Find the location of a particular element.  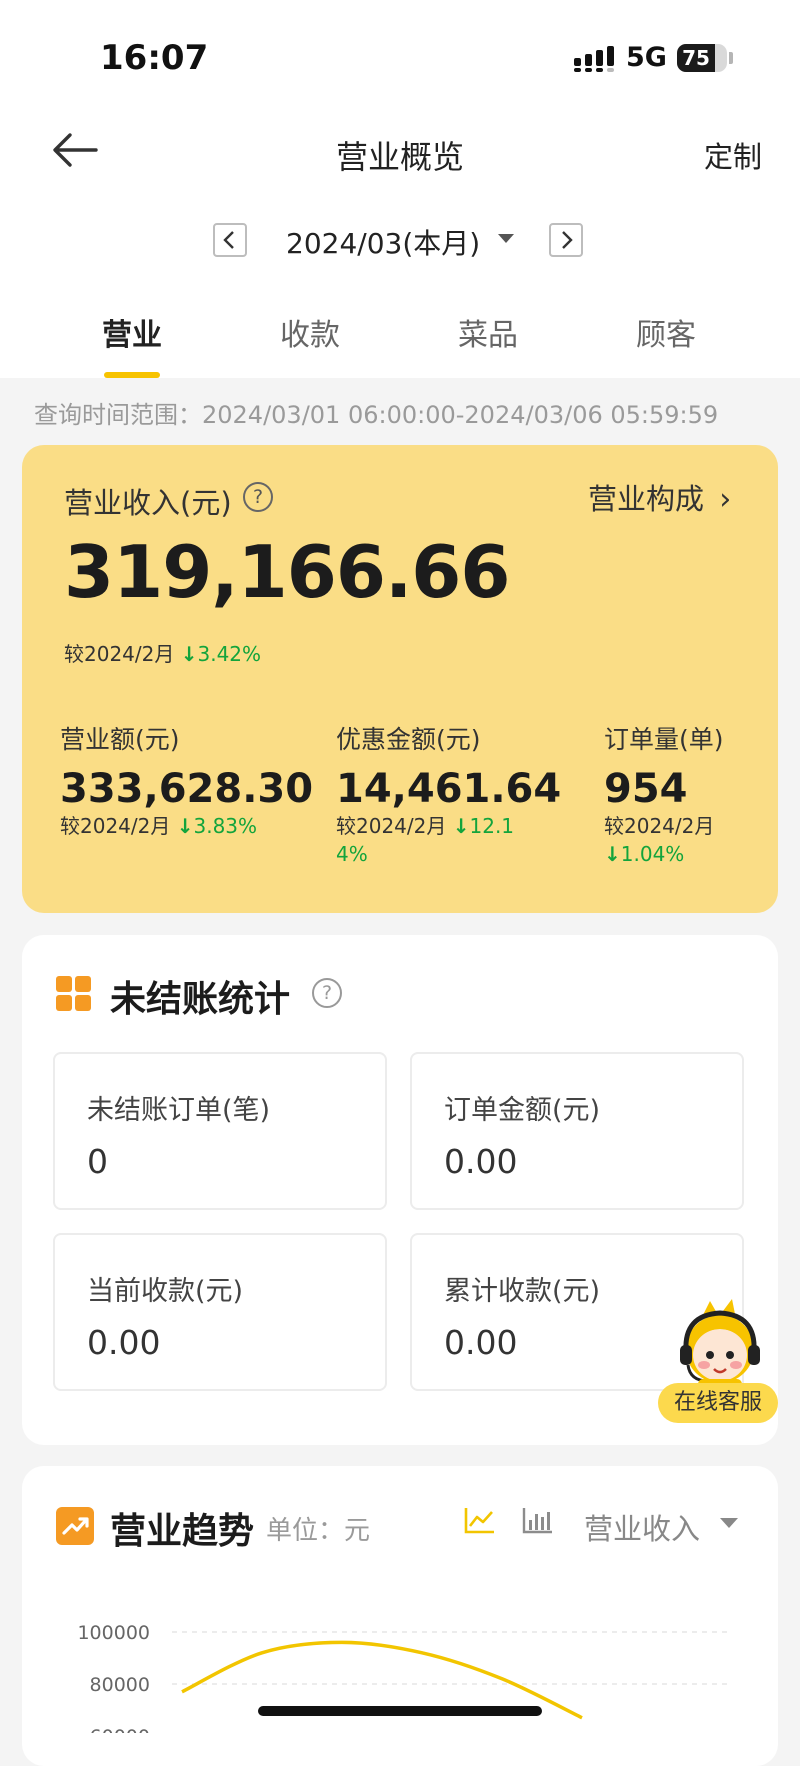

home-indicator is located at coordinates (400, 1711).